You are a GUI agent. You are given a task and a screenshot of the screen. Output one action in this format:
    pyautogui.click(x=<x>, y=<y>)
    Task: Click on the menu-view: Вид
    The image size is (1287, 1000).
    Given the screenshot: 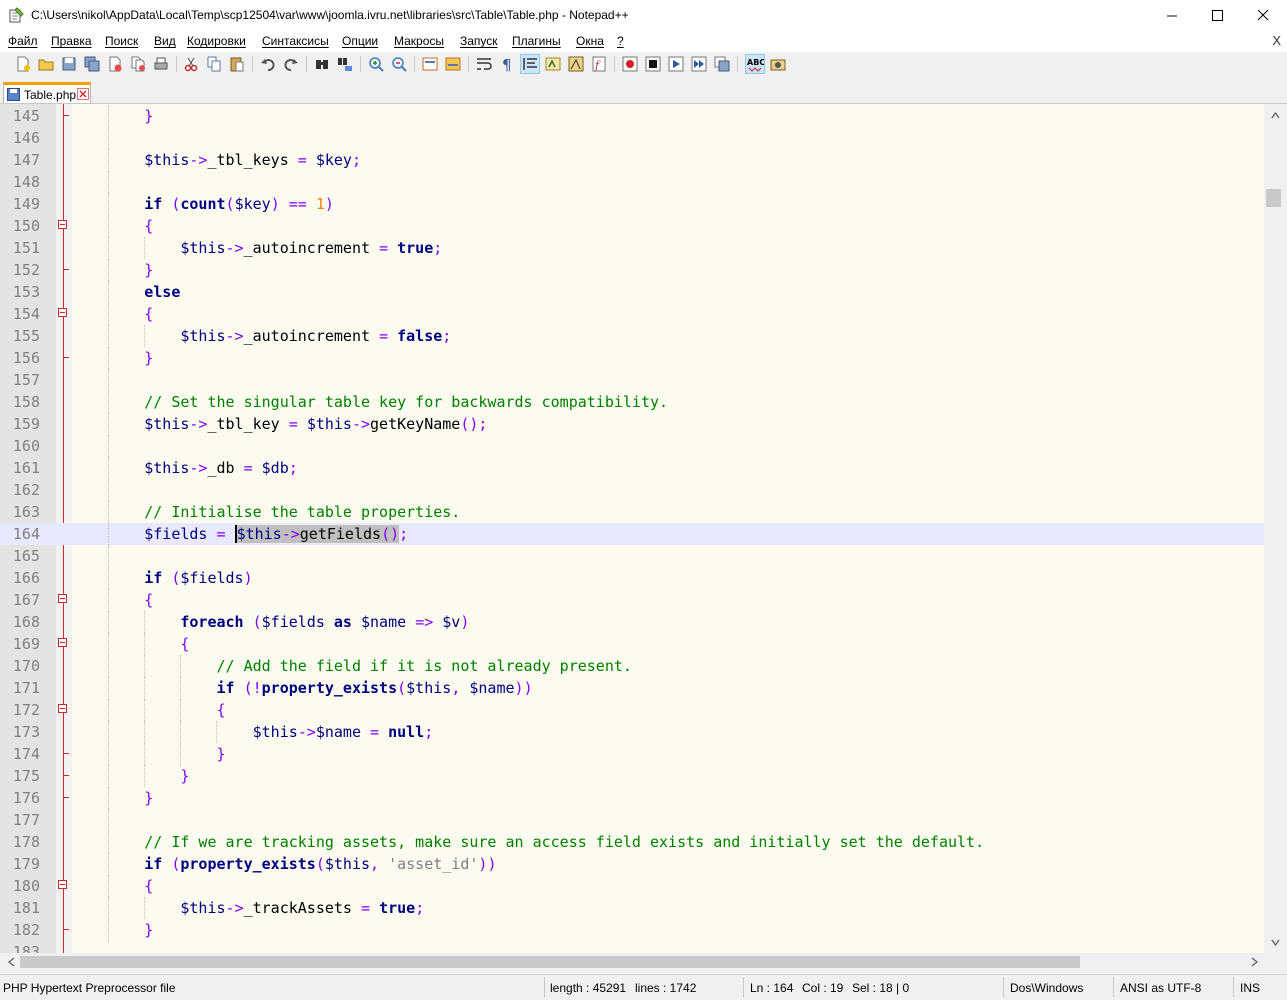 What is the action you would take?
    pyautogui.click(x=165, y=41)
    